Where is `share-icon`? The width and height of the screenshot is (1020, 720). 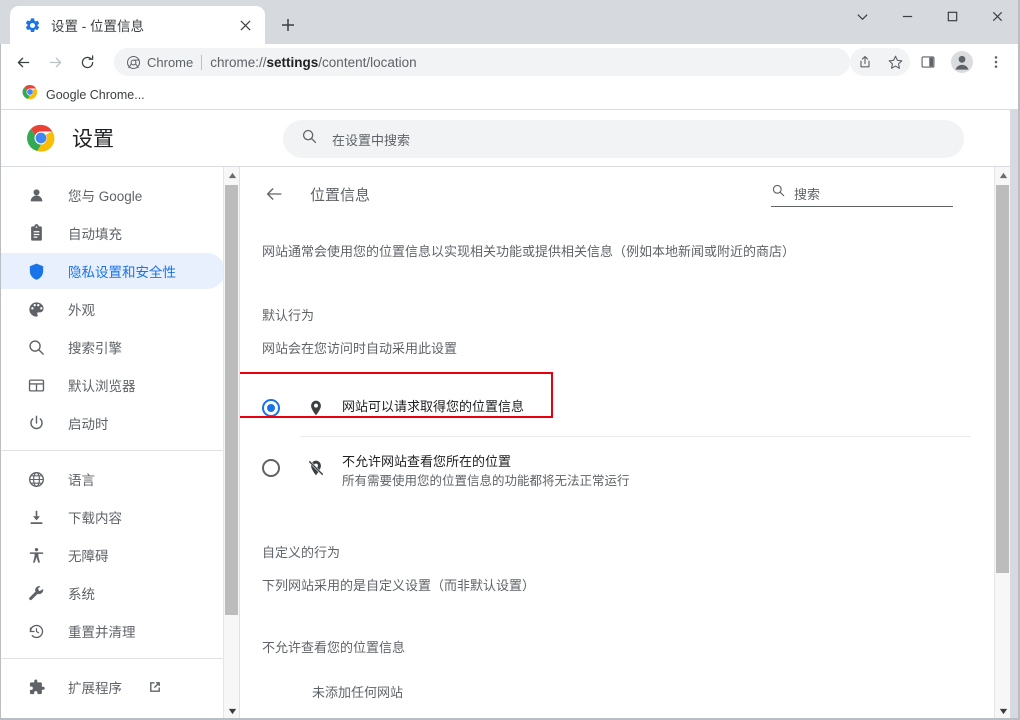 share-icon is located at coordinates (865, 62).